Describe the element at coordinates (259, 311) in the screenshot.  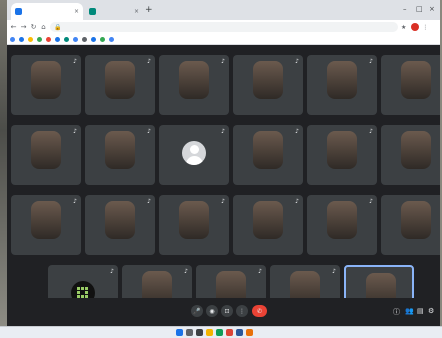
I see `end-call-button: ✆` at that location.